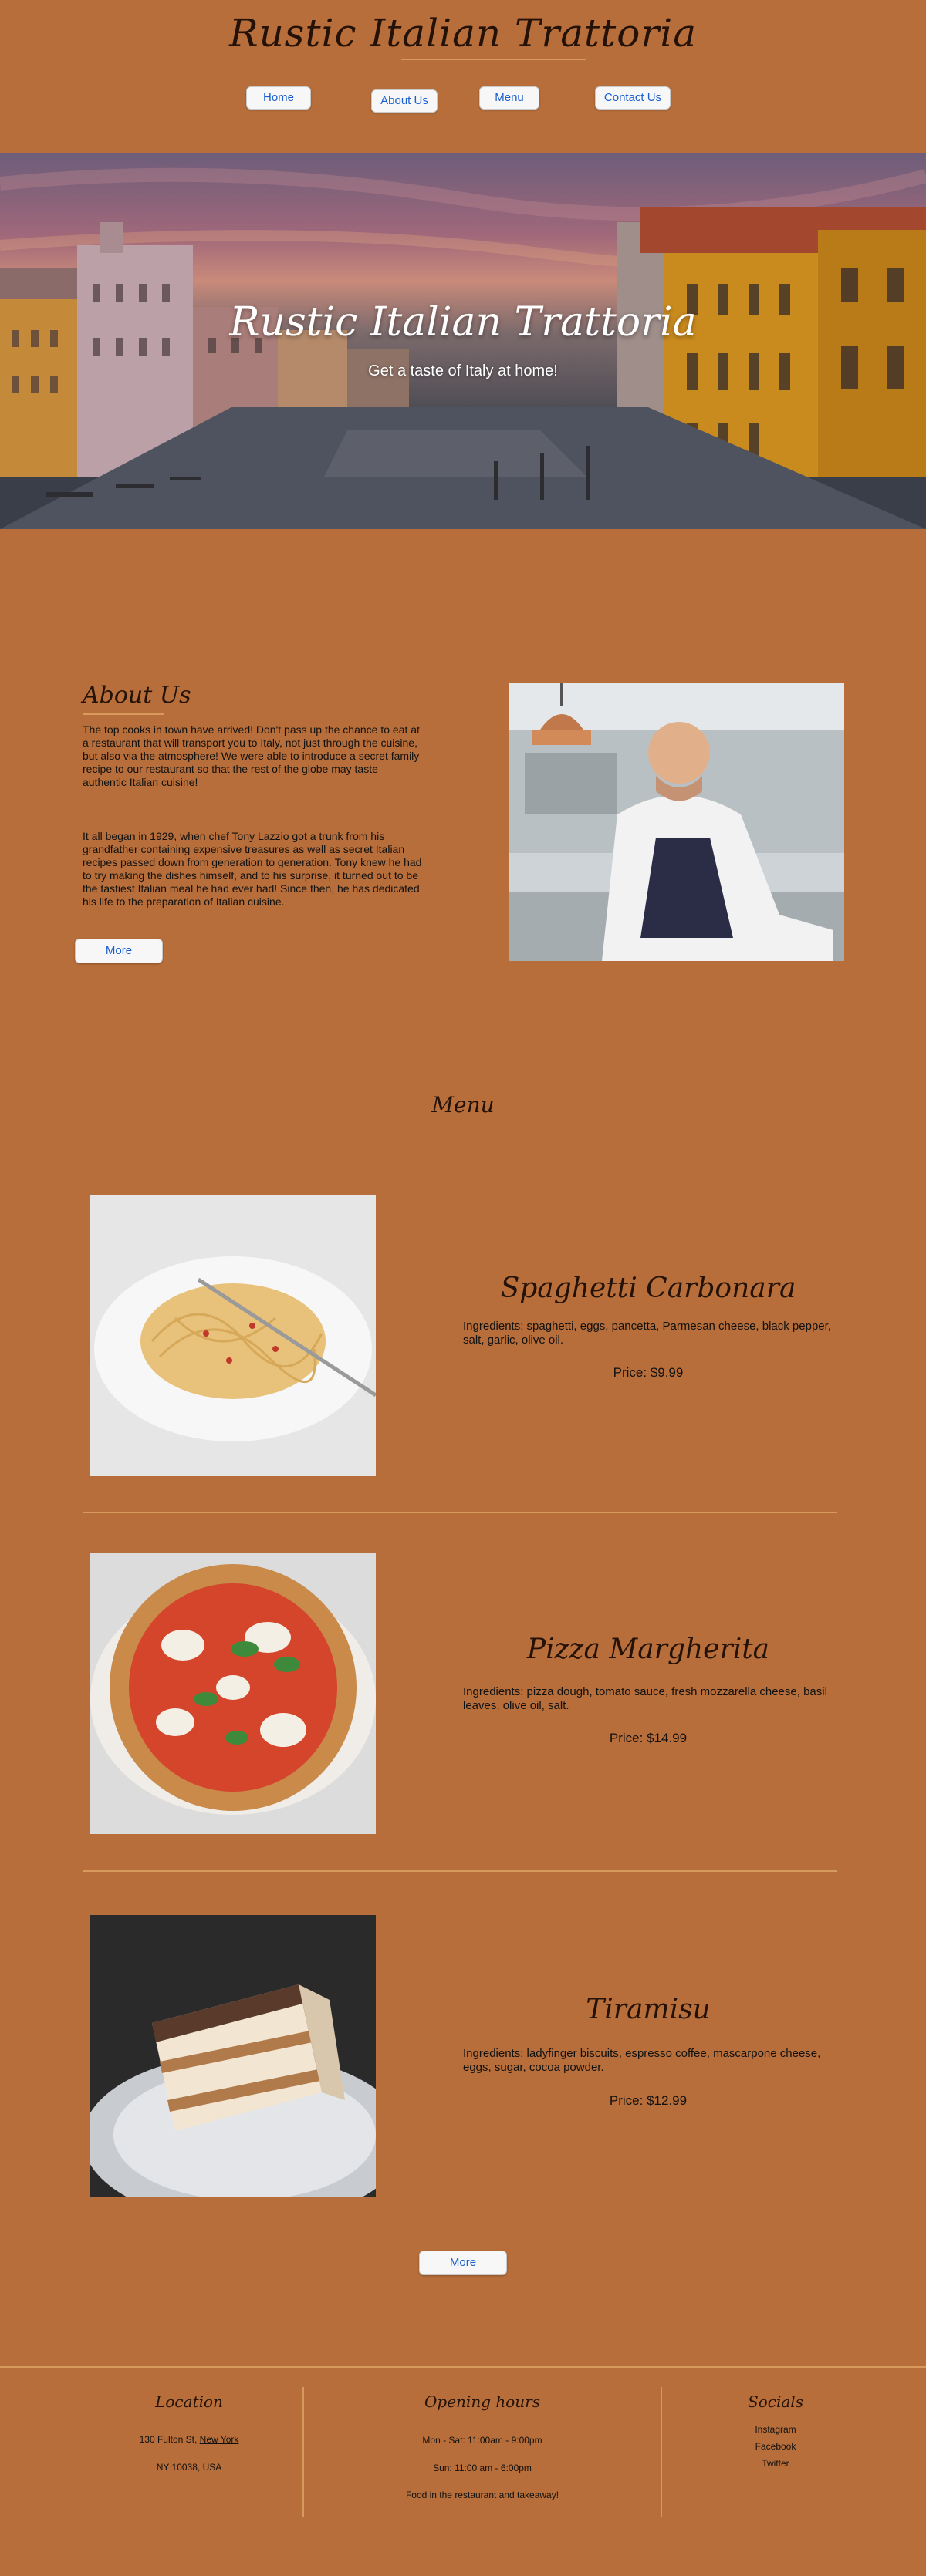  Describe the element at coordinates (648, 1288) in the screenshot. I see `dish-name: Spaghetti Carbonara` at that location.